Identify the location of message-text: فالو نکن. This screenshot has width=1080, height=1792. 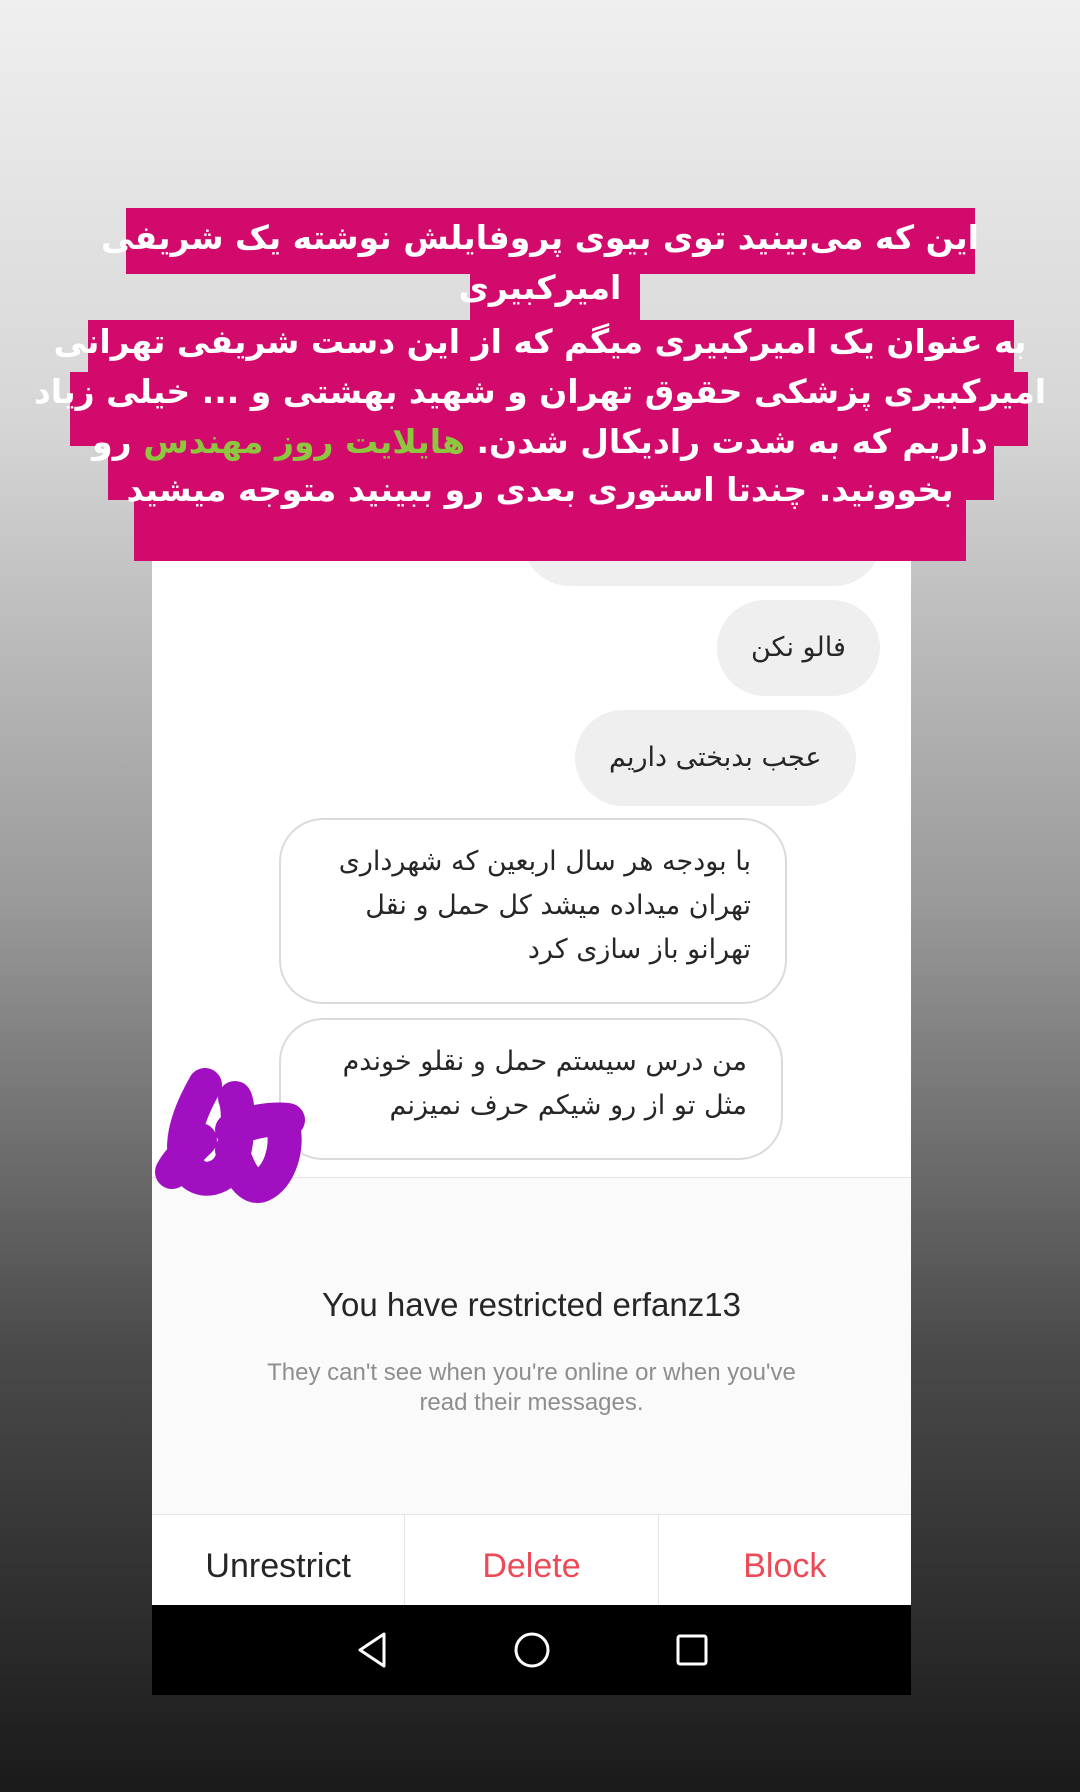
(798, 647).